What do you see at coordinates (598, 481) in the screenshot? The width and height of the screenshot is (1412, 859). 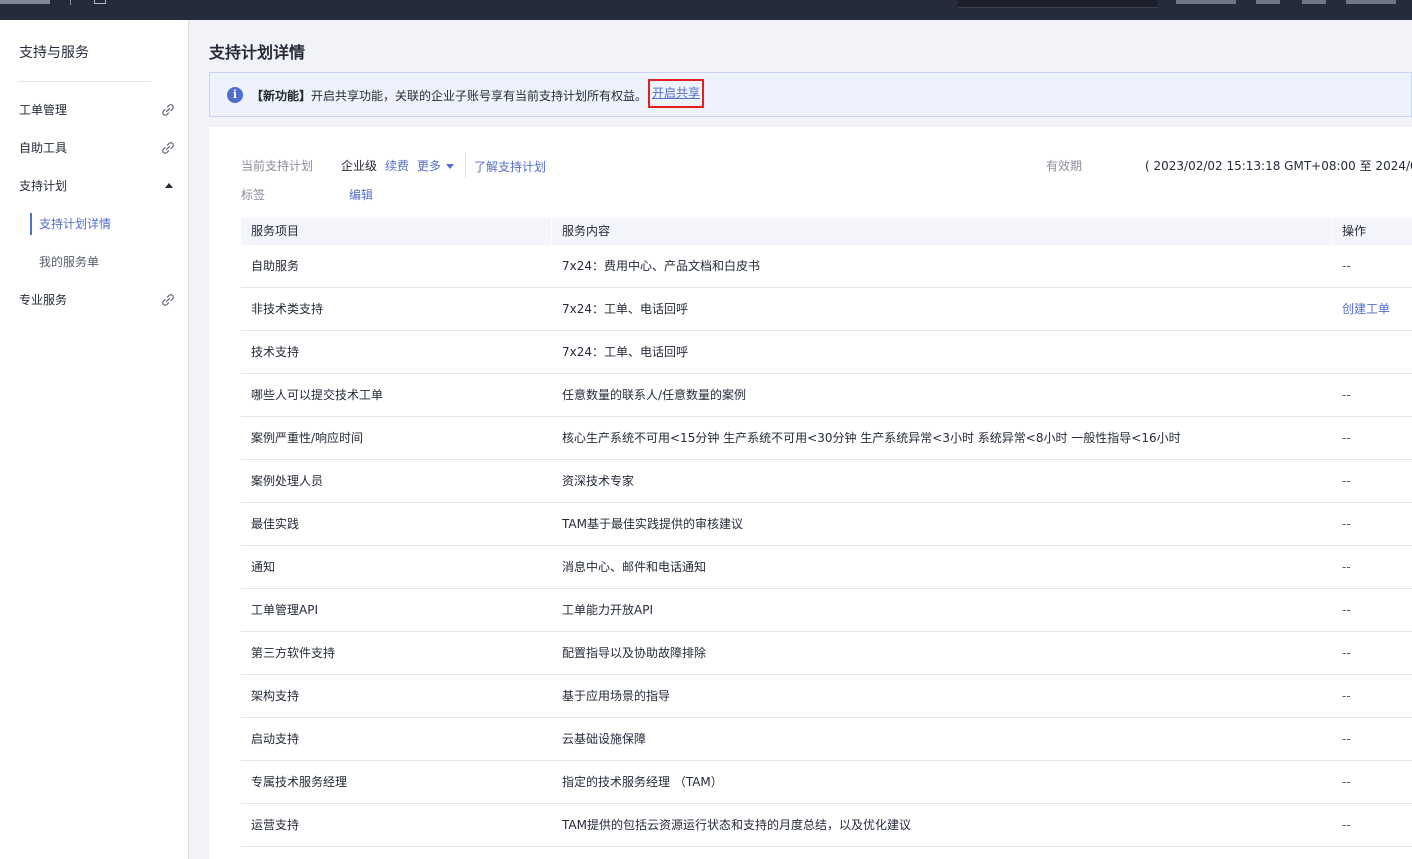 I see `service-content-cell: 资深技术专家` at bounding box center [598, 481].